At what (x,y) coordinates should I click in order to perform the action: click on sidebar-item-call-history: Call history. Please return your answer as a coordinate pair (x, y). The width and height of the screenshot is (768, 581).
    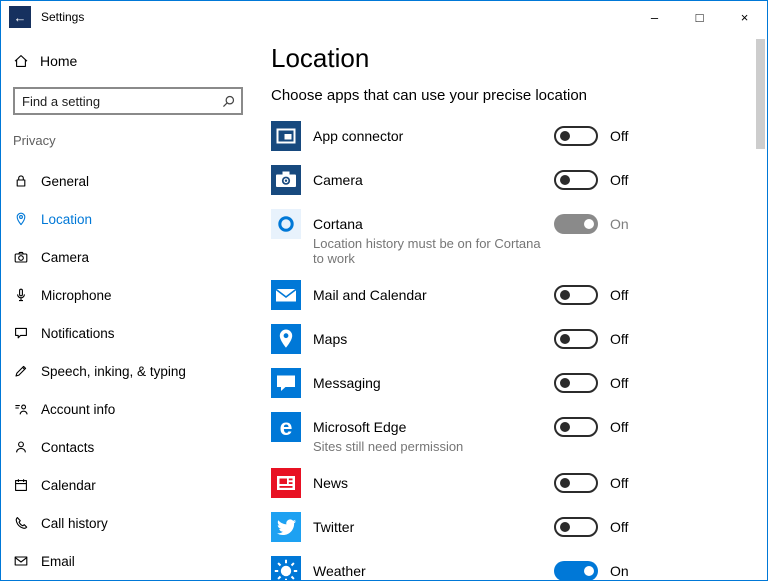
    Looking at the image, I should click on (128, 523).